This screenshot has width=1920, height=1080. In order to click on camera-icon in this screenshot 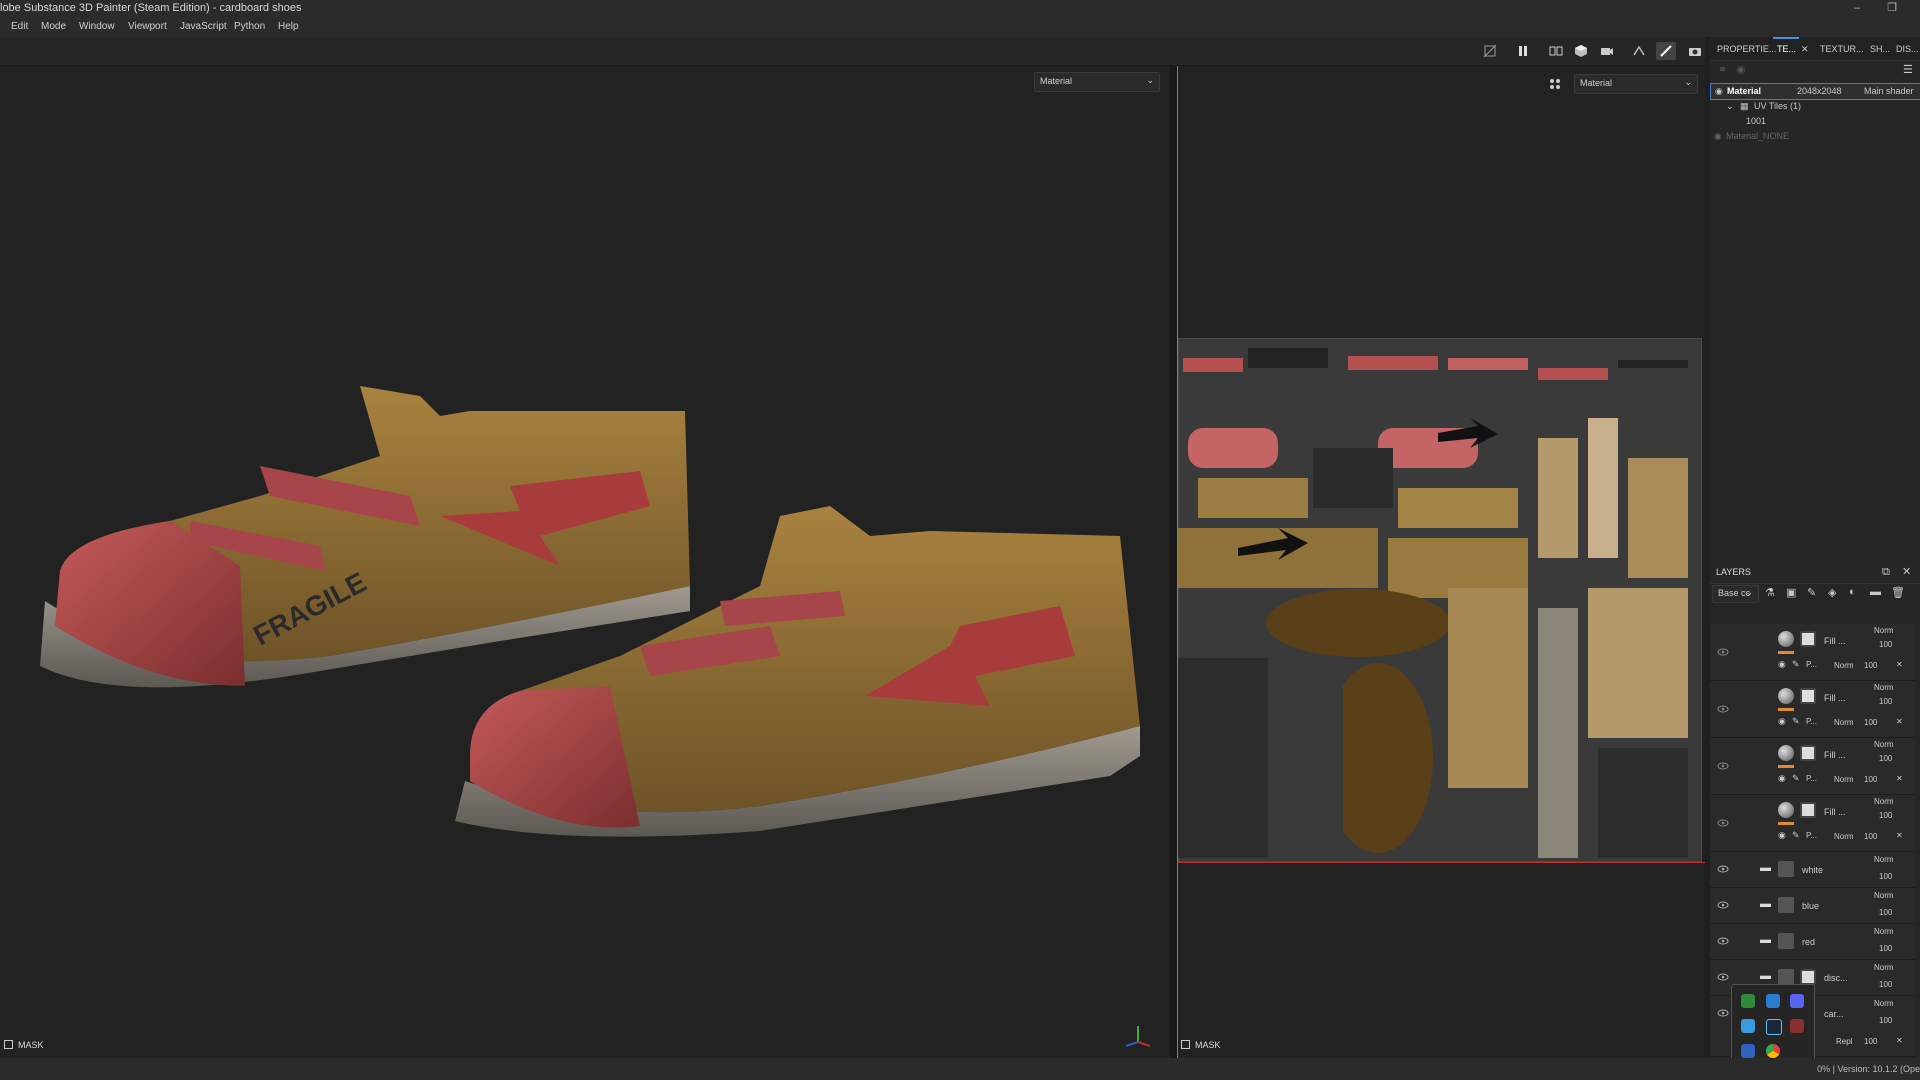, I will do `click(1607, 51)`.